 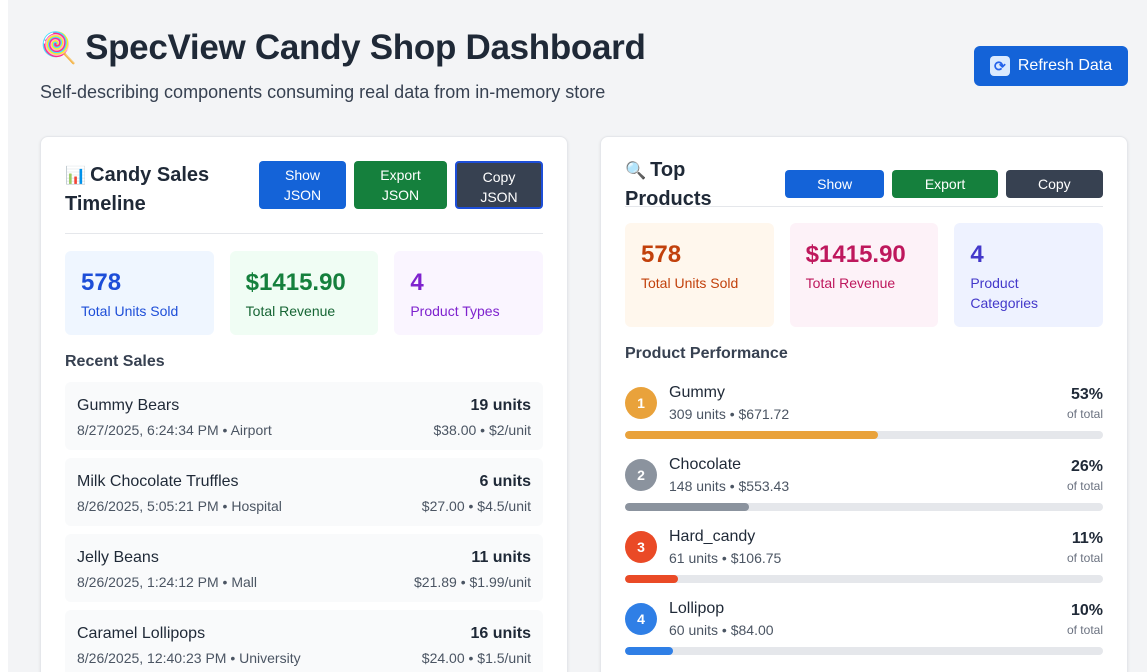 What do you see at coordinates (365, 47) in the screenshot?
I see `page-title-text: SpecView Candy Shop Dashboard` at bounding box center [365, 47].